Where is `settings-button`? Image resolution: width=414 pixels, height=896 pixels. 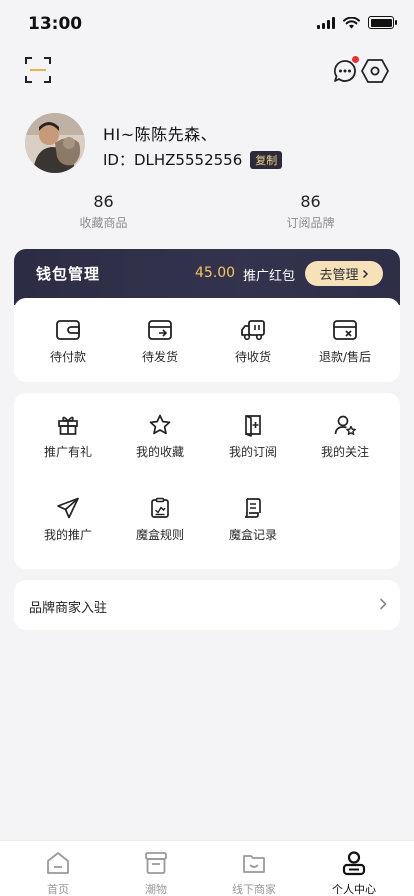
settings-button is located at coordinates (375, 71).